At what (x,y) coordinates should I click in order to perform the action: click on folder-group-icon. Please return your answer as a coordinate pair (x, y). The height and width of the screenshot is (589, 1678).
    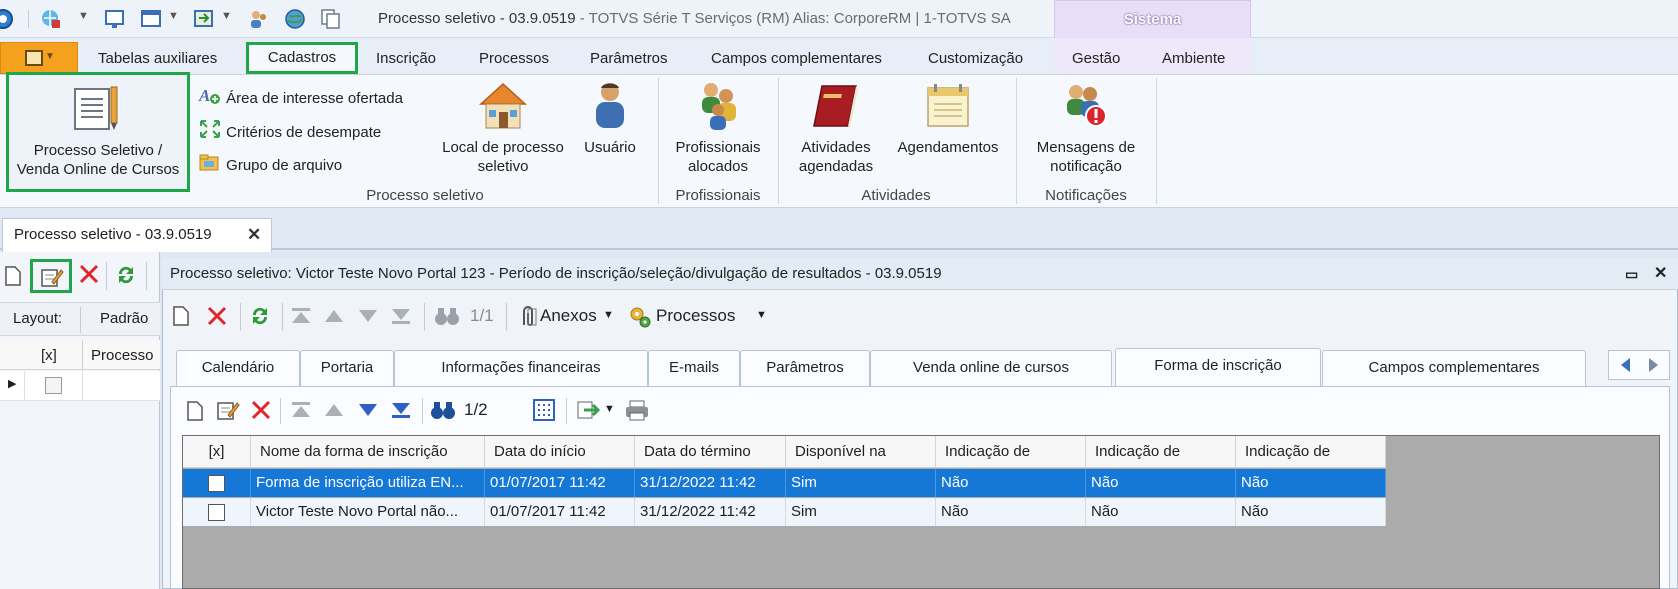
    Looking at the image, I should click on (210, 166).